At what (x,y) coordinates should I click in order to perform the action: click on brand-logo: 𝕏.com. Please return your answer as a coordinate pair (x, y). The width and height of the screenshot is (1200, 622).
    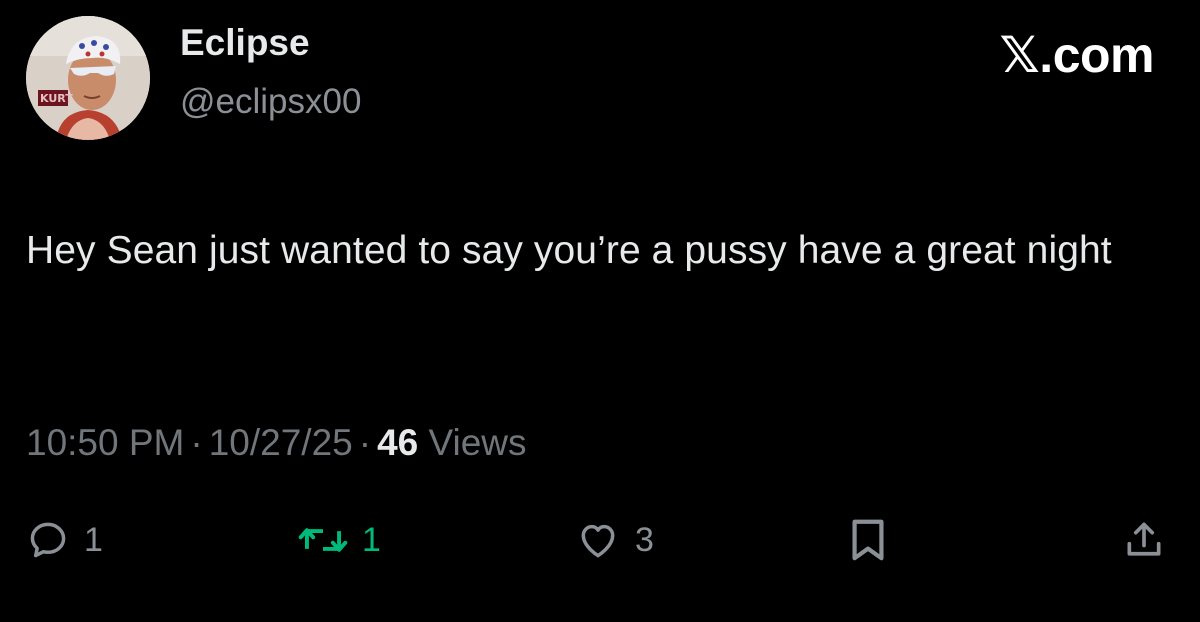
    Looking at the image, I should click on (1077, 55).